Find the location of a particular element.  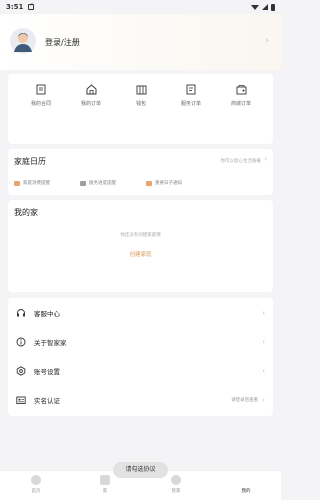

tab-label: 首页 is located at coordinates (36, 491).